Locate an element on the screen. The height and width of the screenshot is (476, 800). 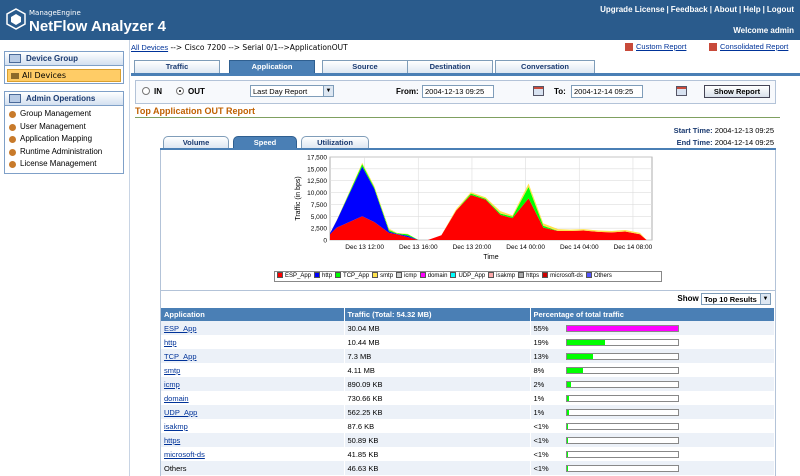
legend-item: http is located at coordinates (323, 276).